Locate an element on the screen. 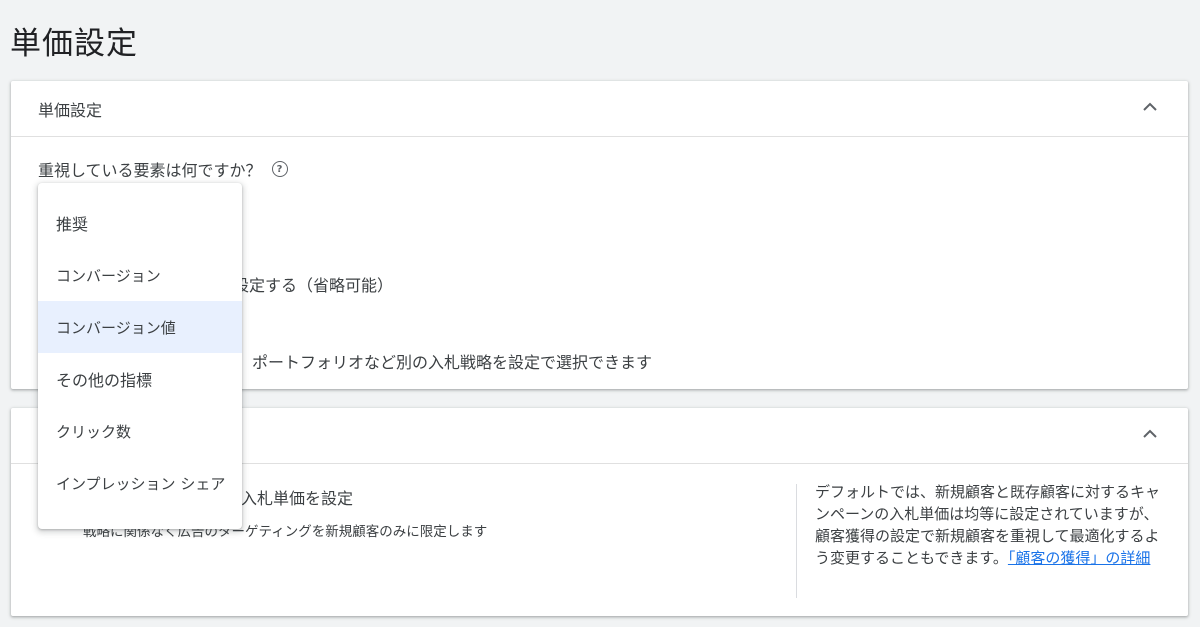 This screenshot has width=1200, height=627. vertical-divider is located at coordinates (796, 541).